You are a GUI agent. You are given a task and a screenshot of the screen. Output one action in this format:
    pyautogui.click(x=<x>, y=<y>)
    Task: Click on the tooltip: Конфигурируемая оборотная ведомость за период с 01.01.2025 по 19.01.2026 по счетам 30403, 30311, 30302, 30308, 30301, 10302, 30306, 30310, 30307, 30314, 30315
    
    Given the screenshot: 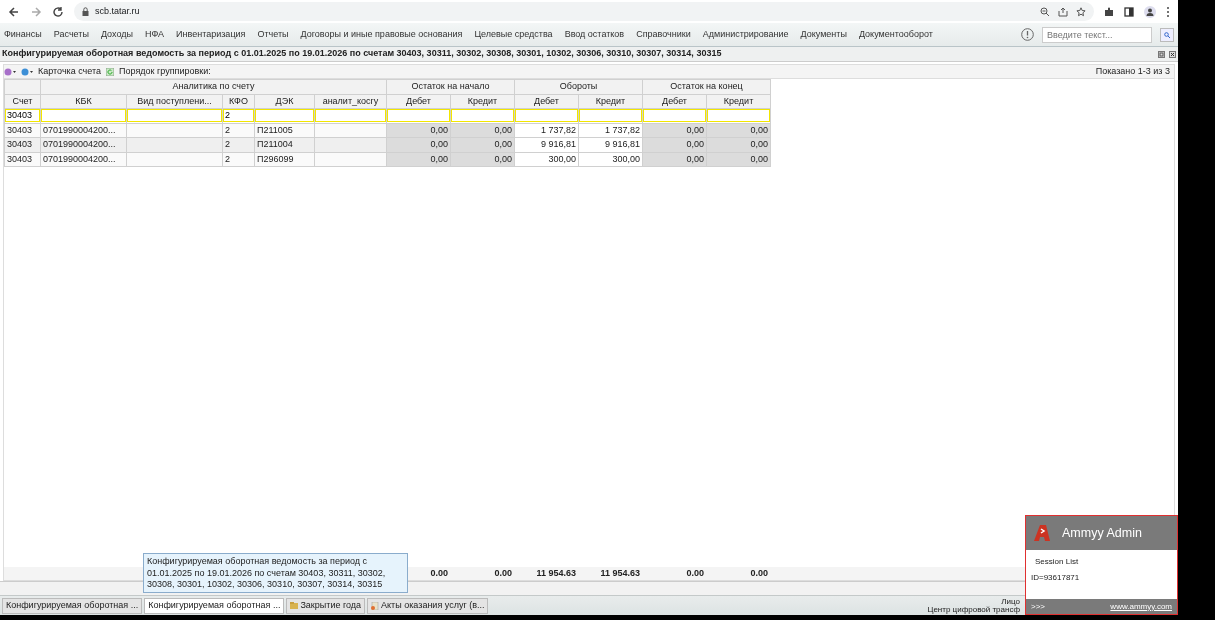 What is the action you would take?
    pyautogui.click(x=275, y=573)
    